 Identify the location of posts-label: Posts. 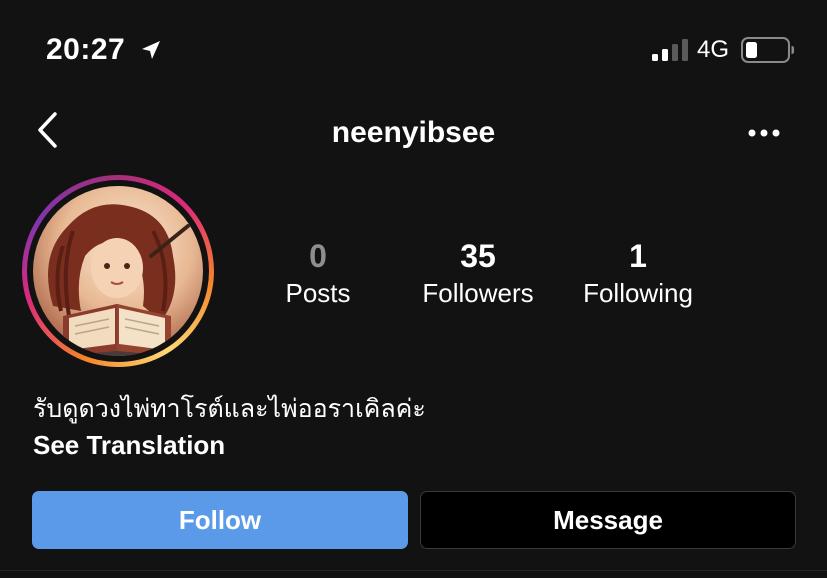
(318, 293).